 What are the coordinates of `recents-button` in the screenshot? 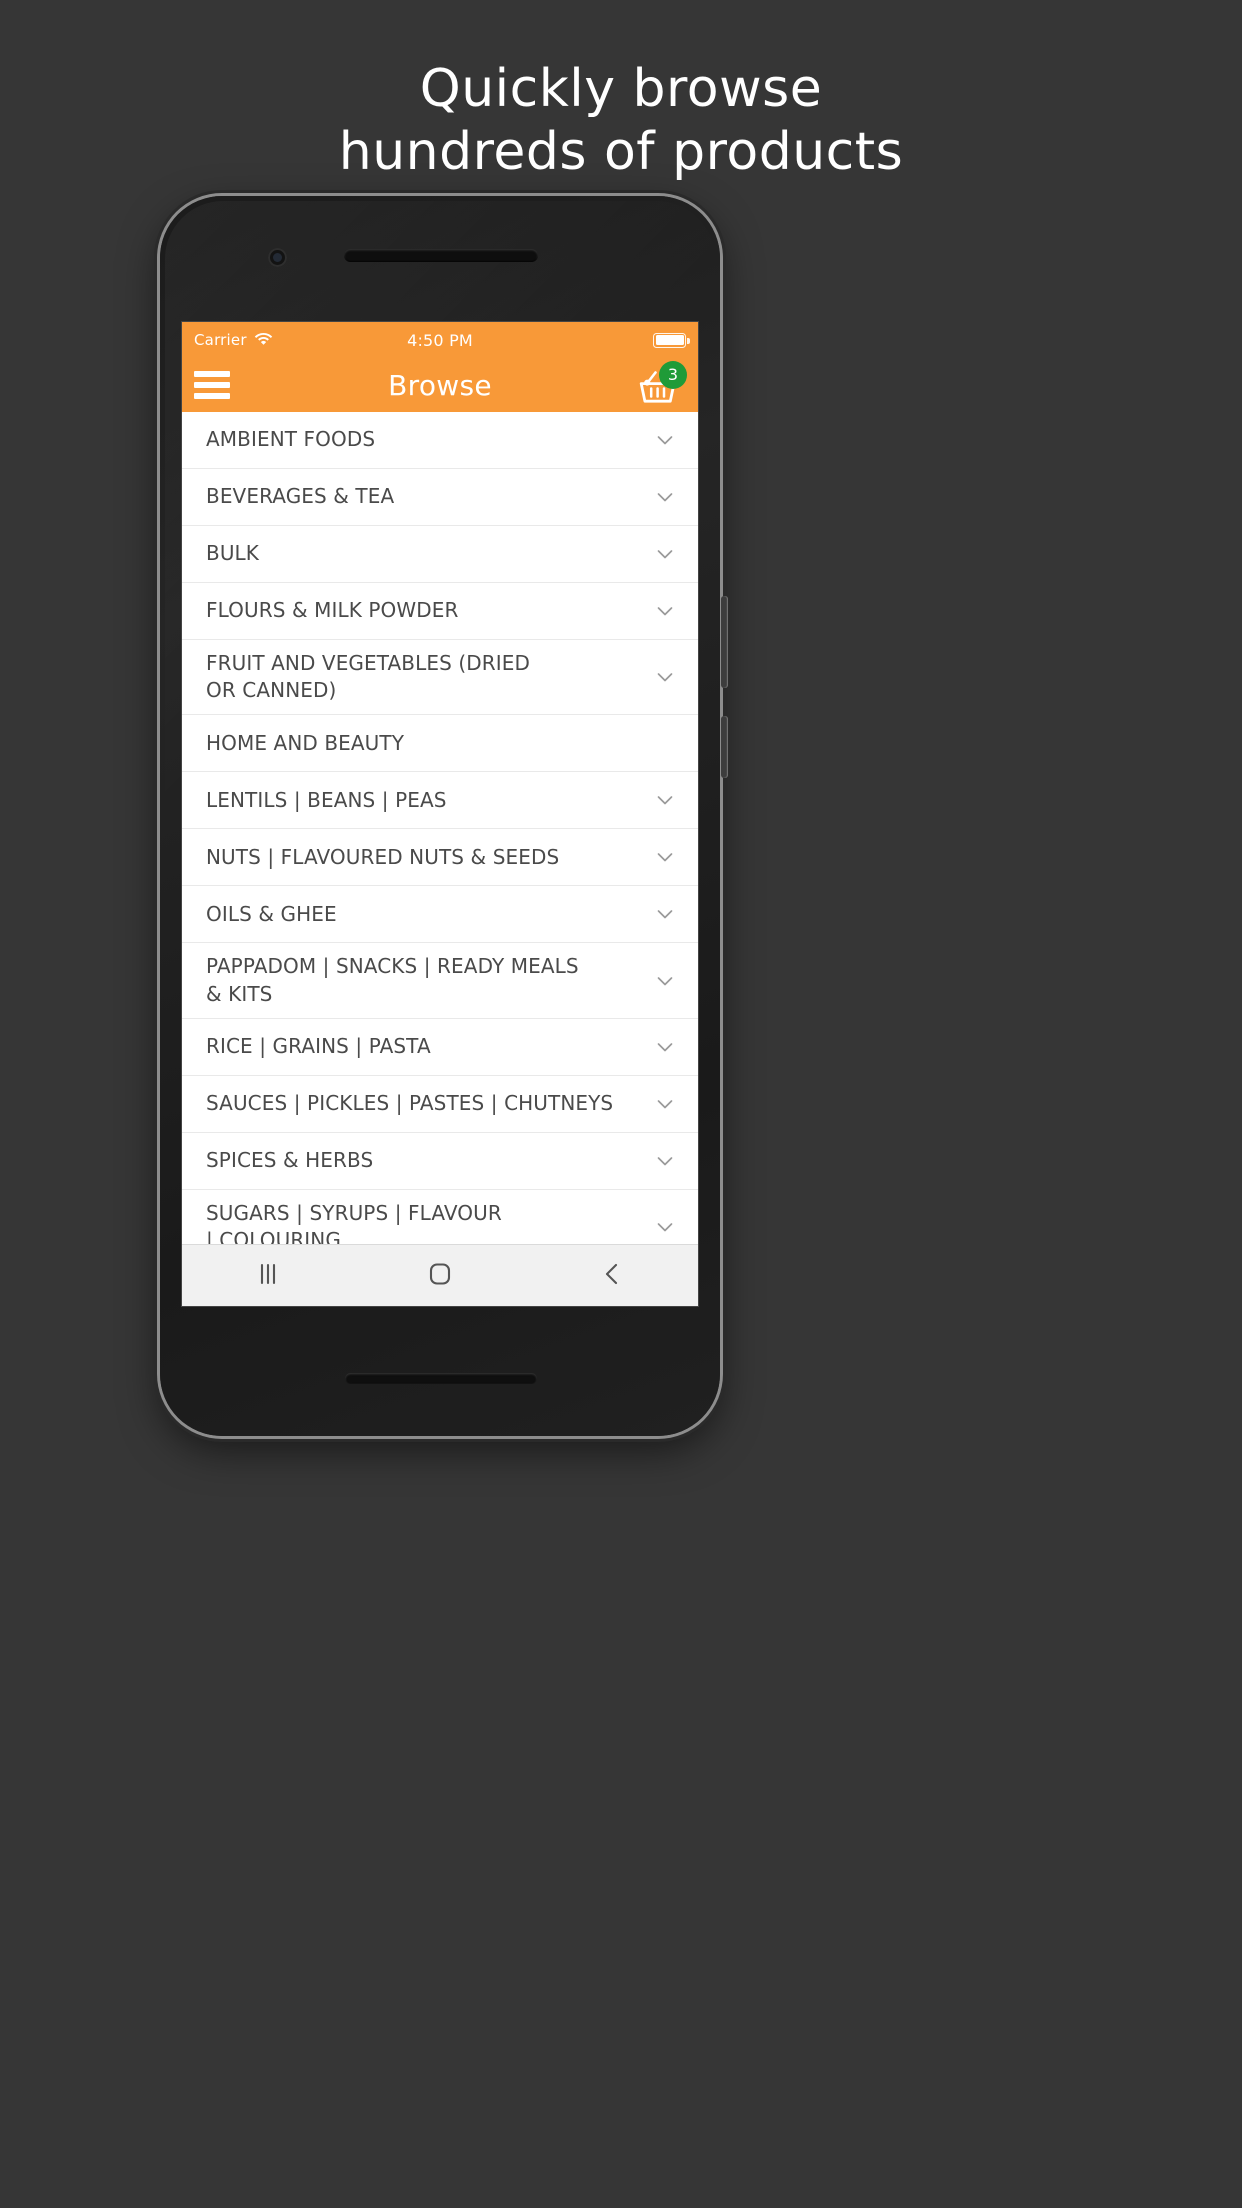 It's located at (268, 1276).